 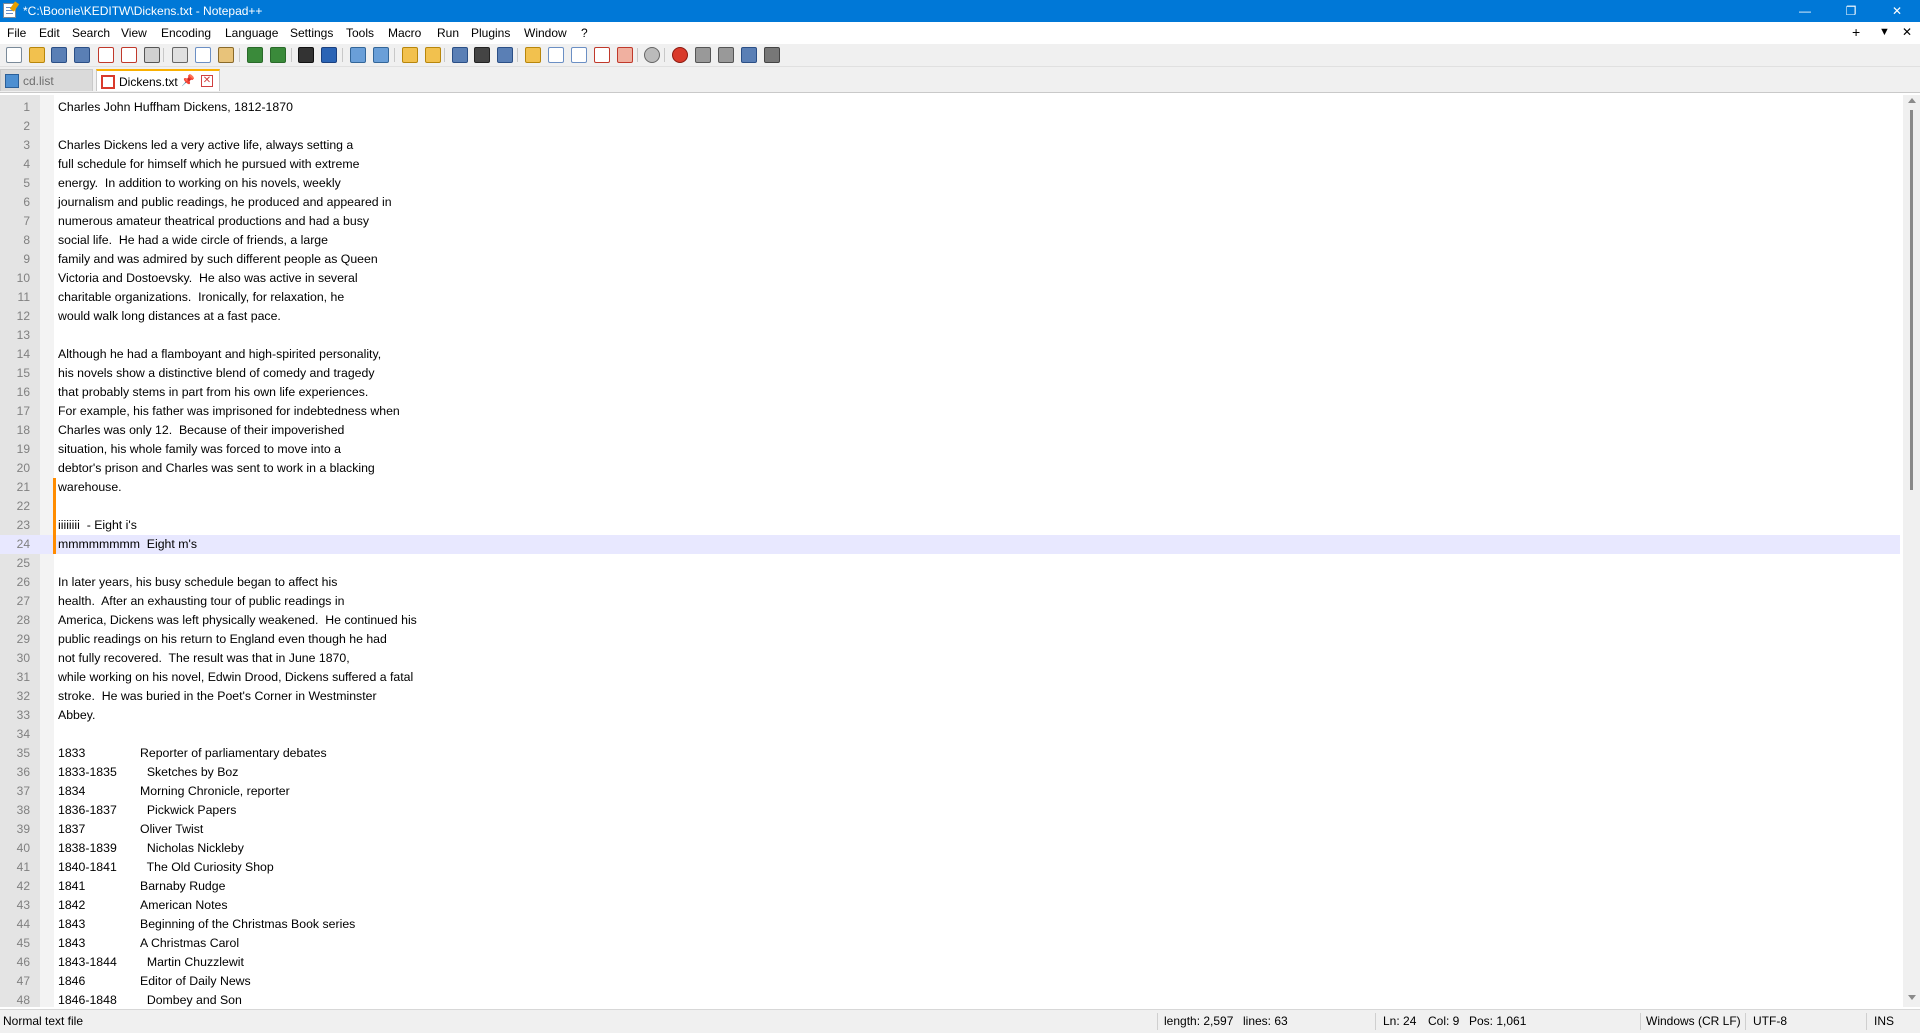 What do you see at coordinates (404, 33) in the screenshot?
I see `menu-macro: Macro` at bounding box center [404, 33].